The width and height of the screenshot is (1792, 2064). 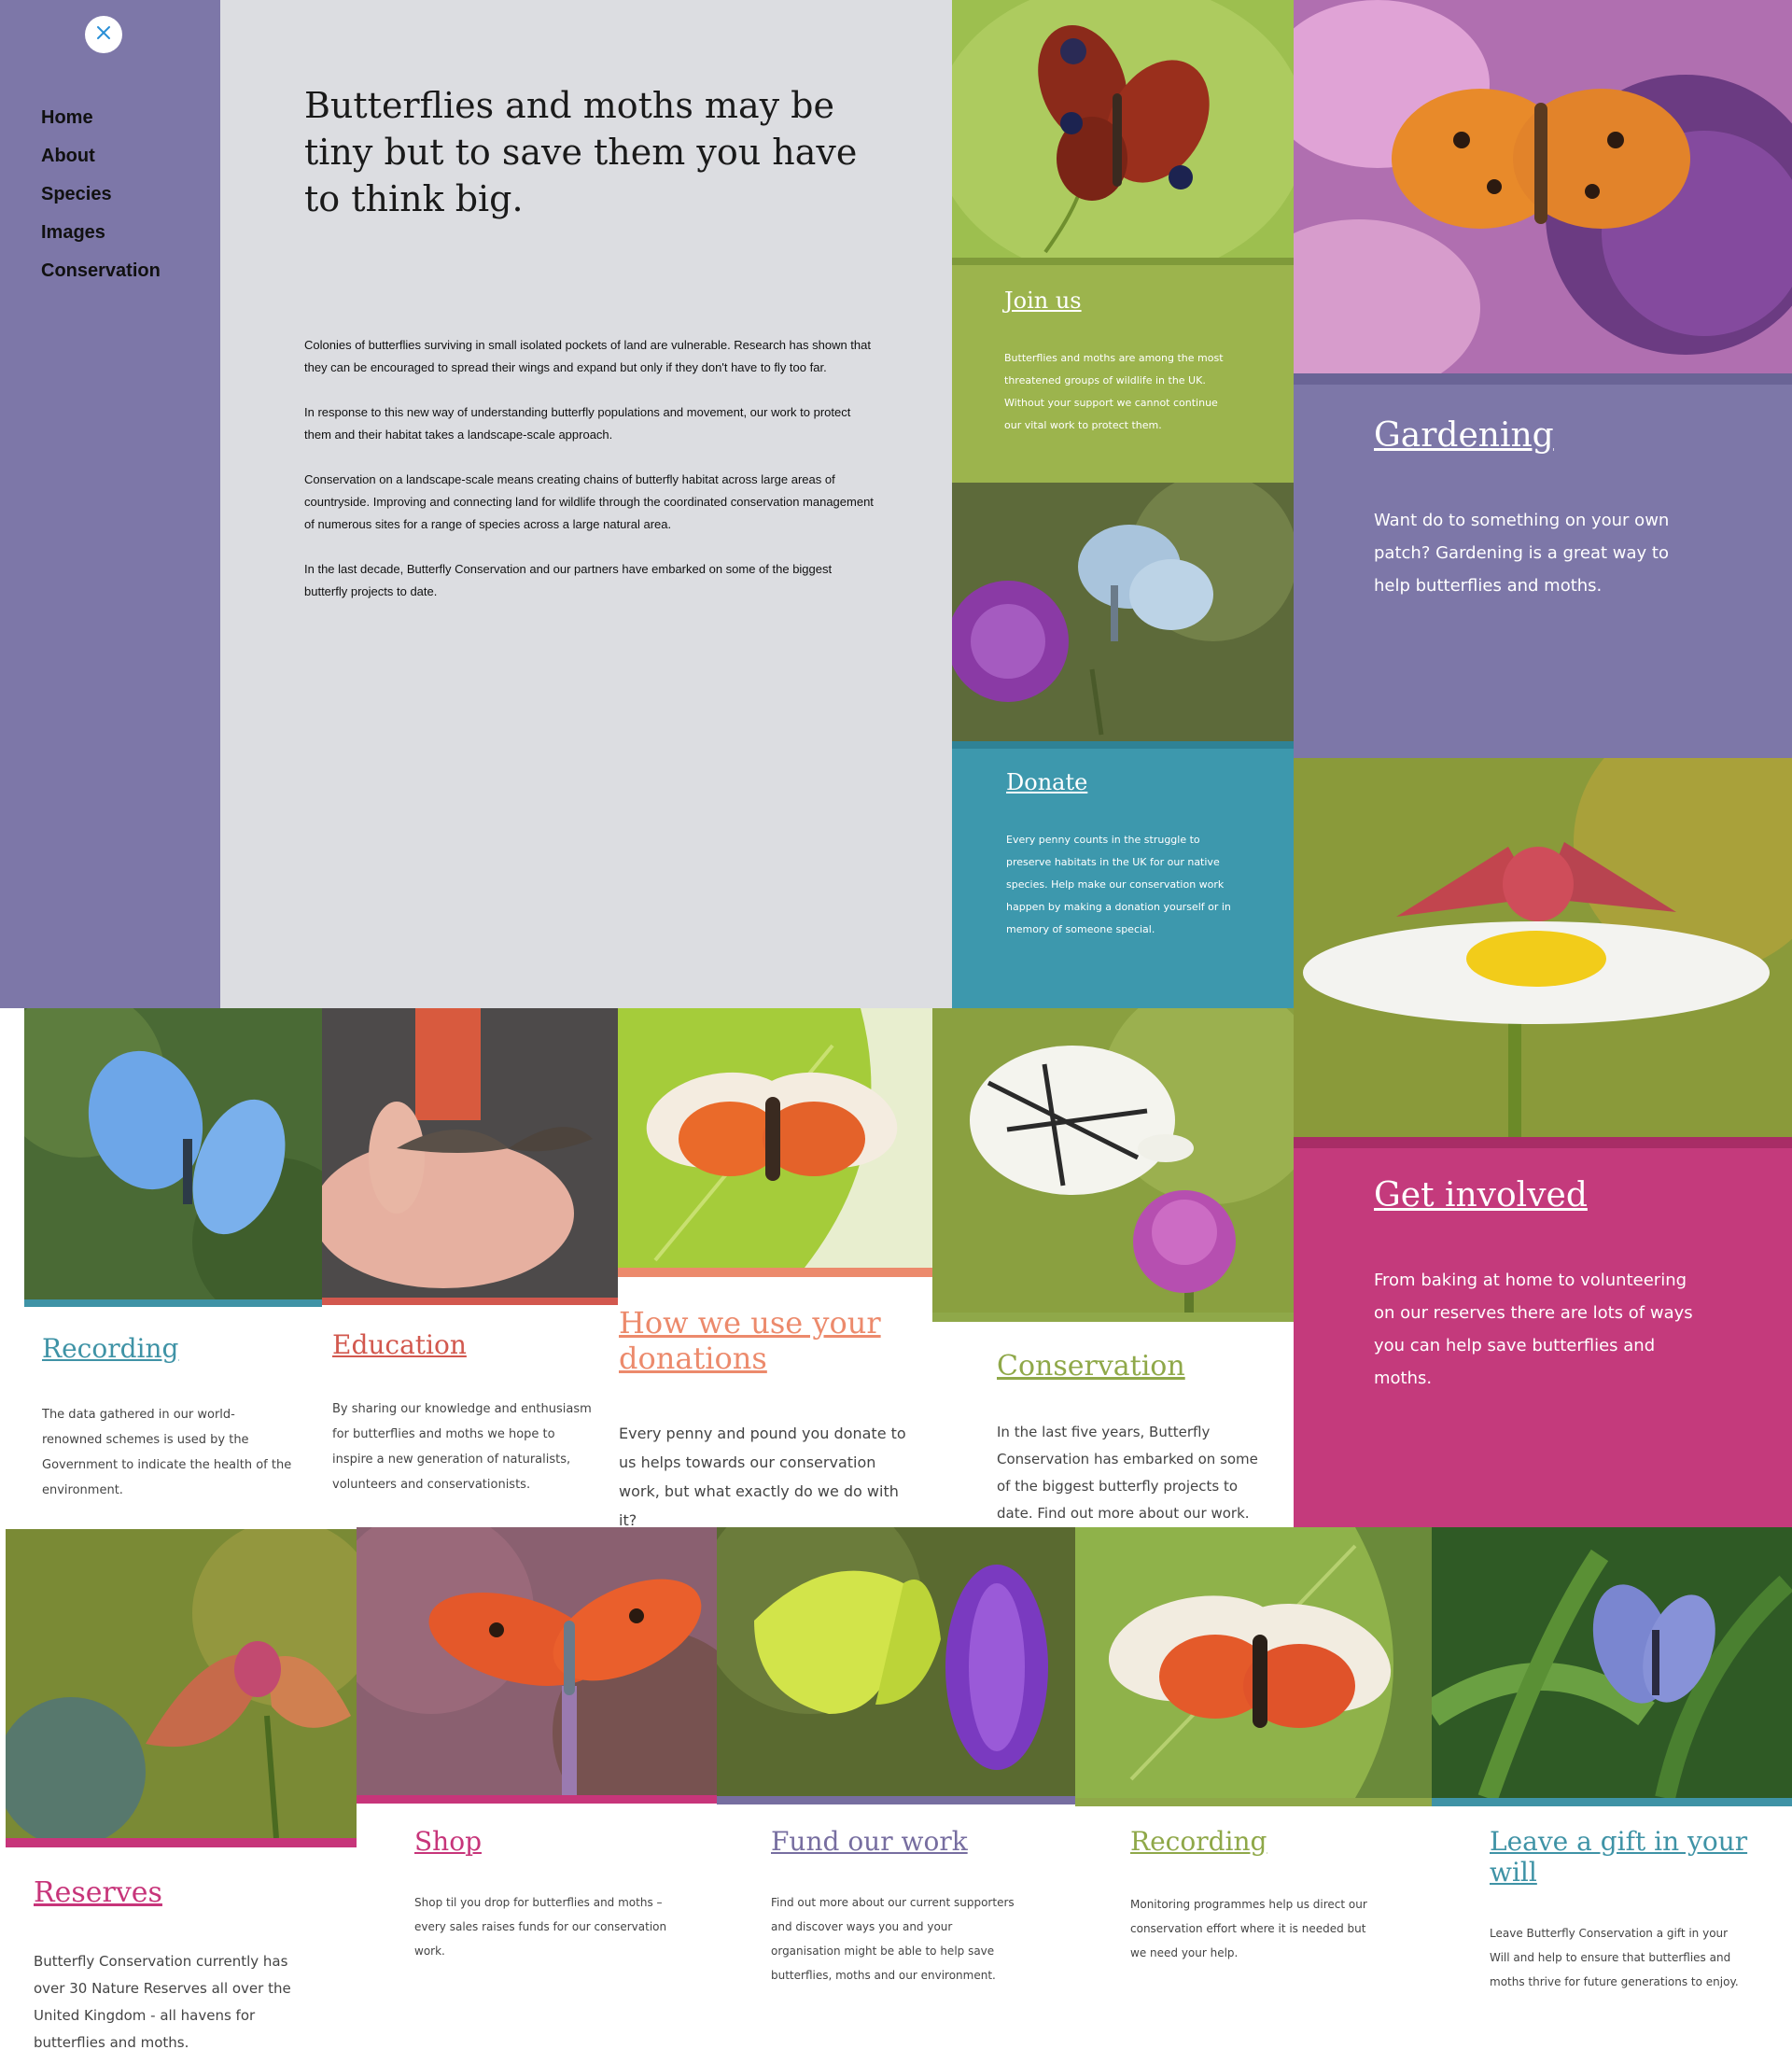 I want to click on close-menu-button, so click(x=103, y=34).